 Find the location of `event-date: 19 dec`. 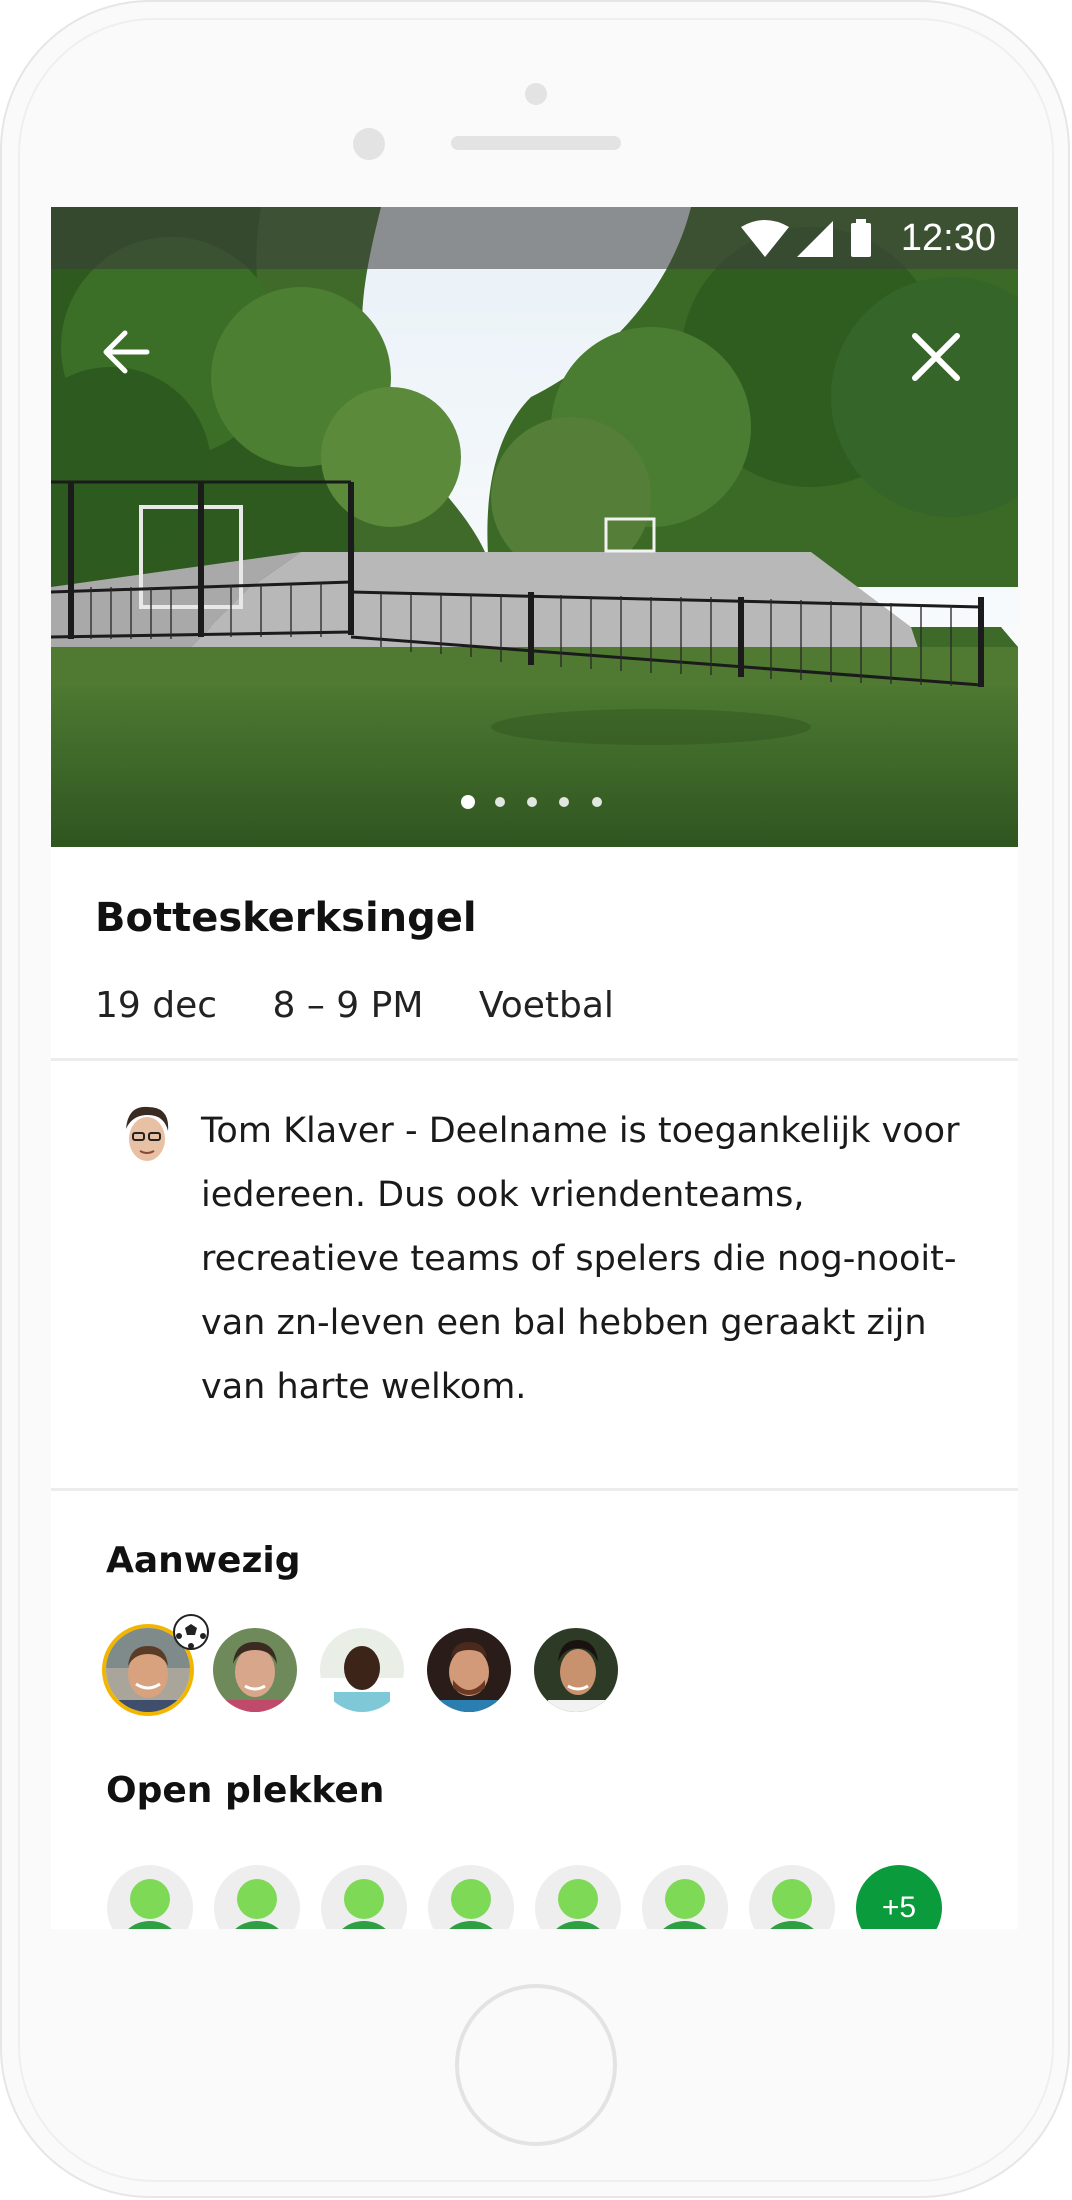

event-date: 19 dec is located at coordinates (156, 1005).